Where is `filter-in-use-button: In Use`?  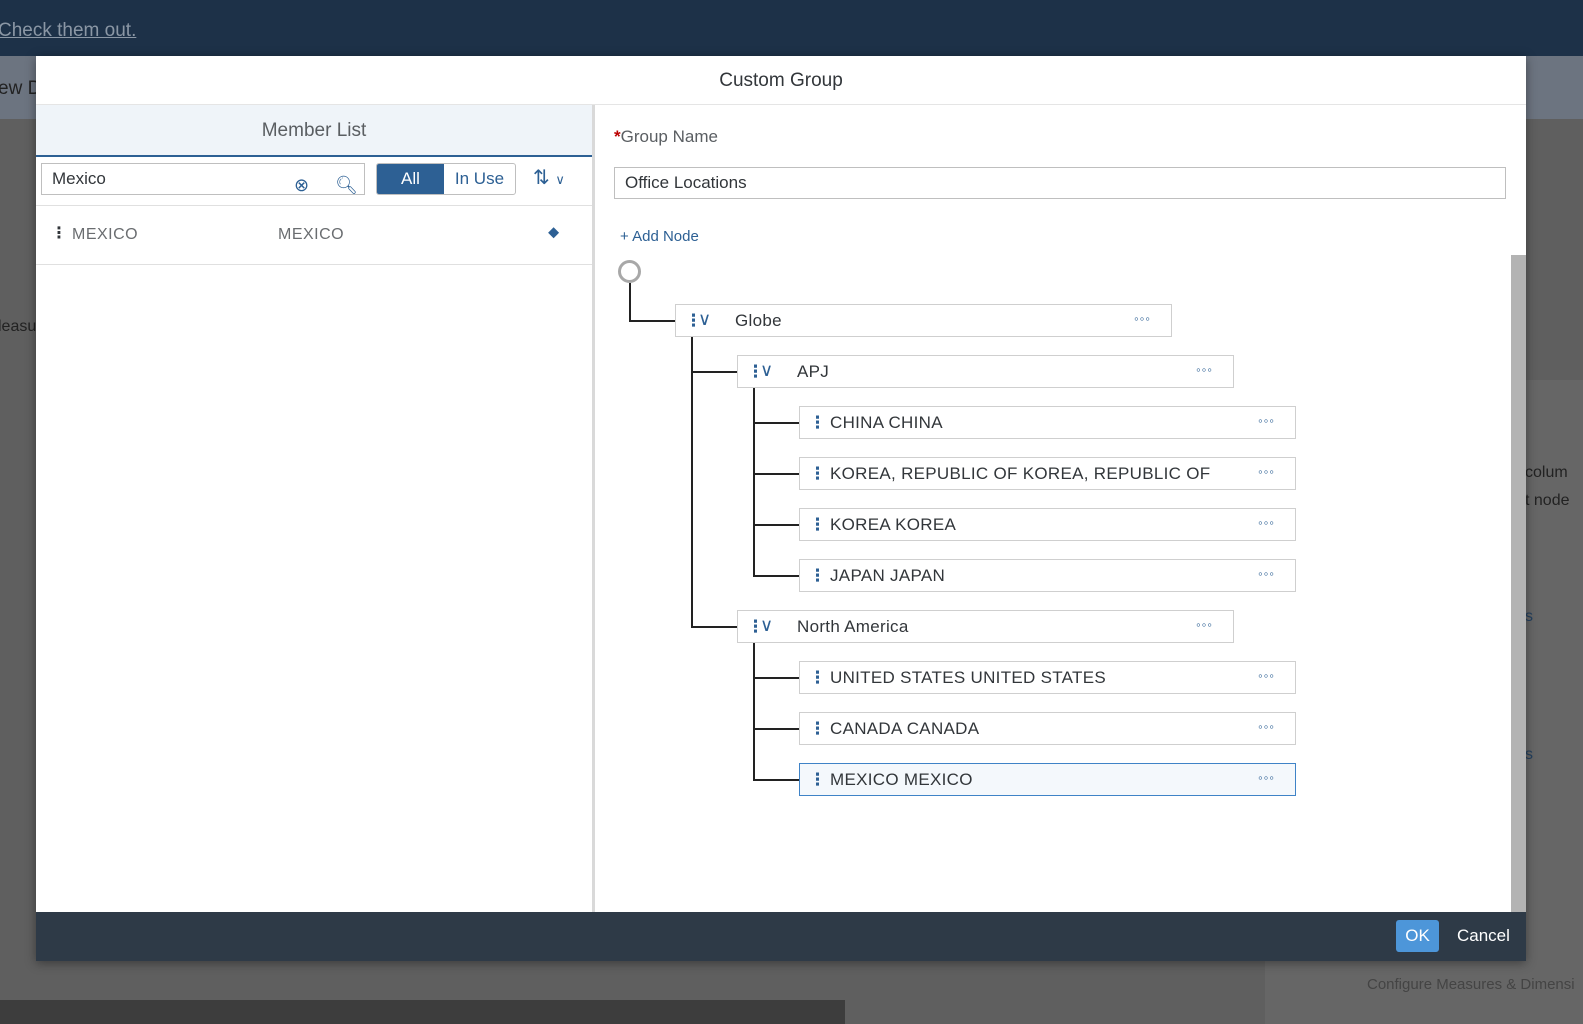
filter-in-use-button: In Use is located at coordinates (479, 179).